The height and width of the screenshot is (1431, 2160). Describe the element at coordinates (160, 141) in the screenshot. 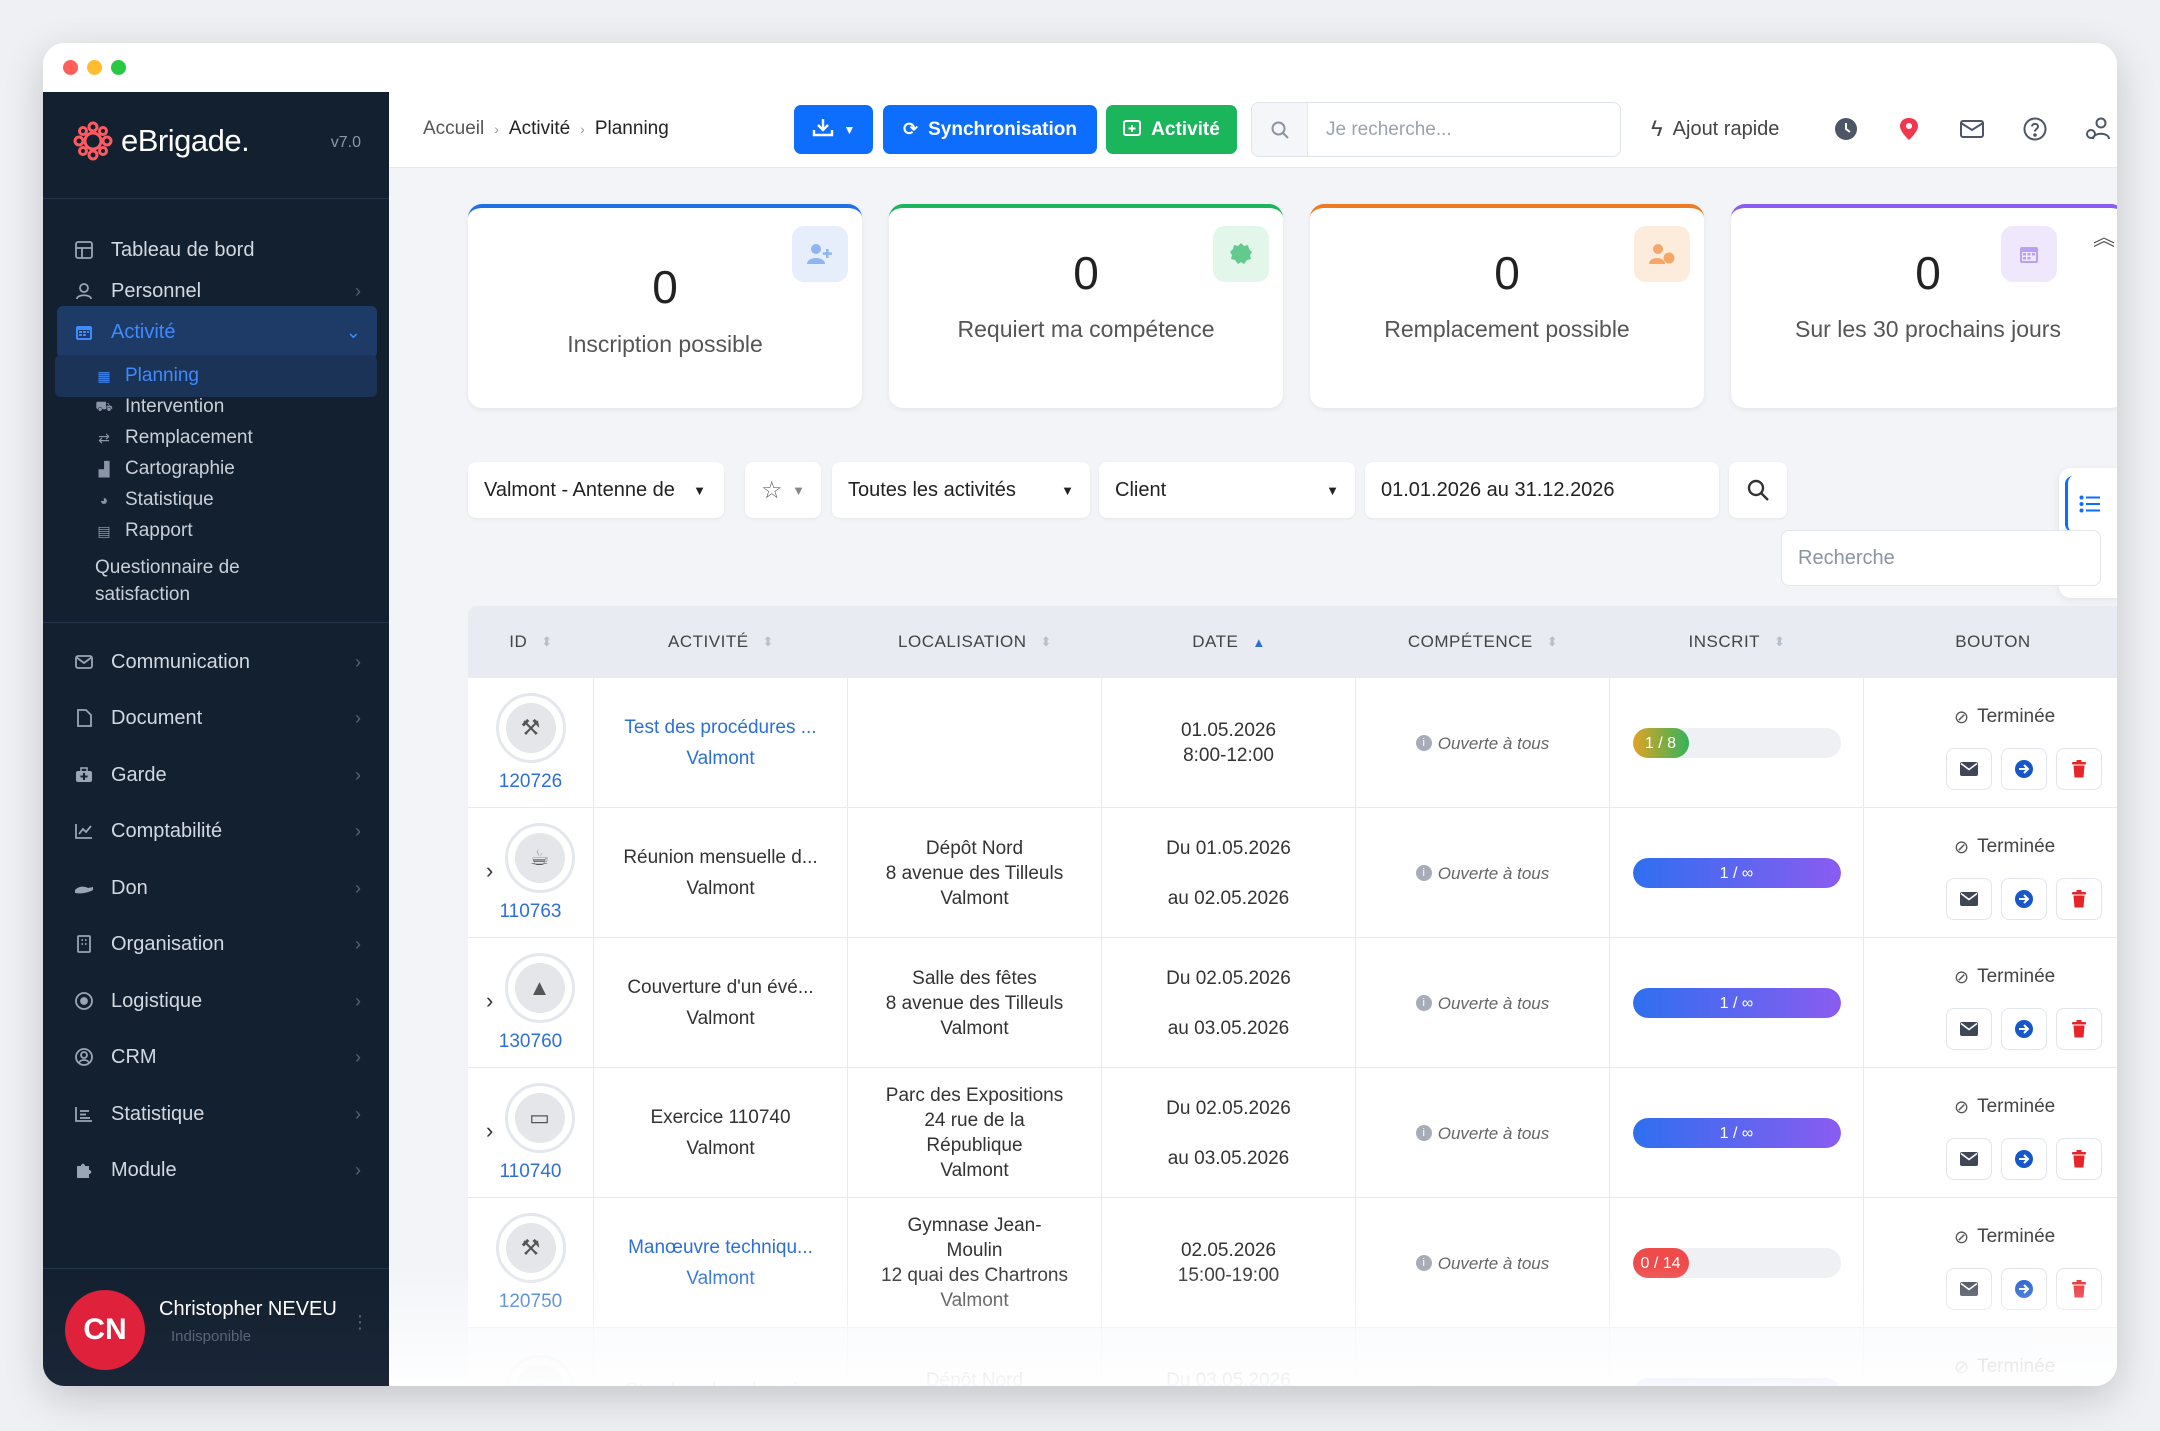

I see `brand: eBrigade.` at that location.